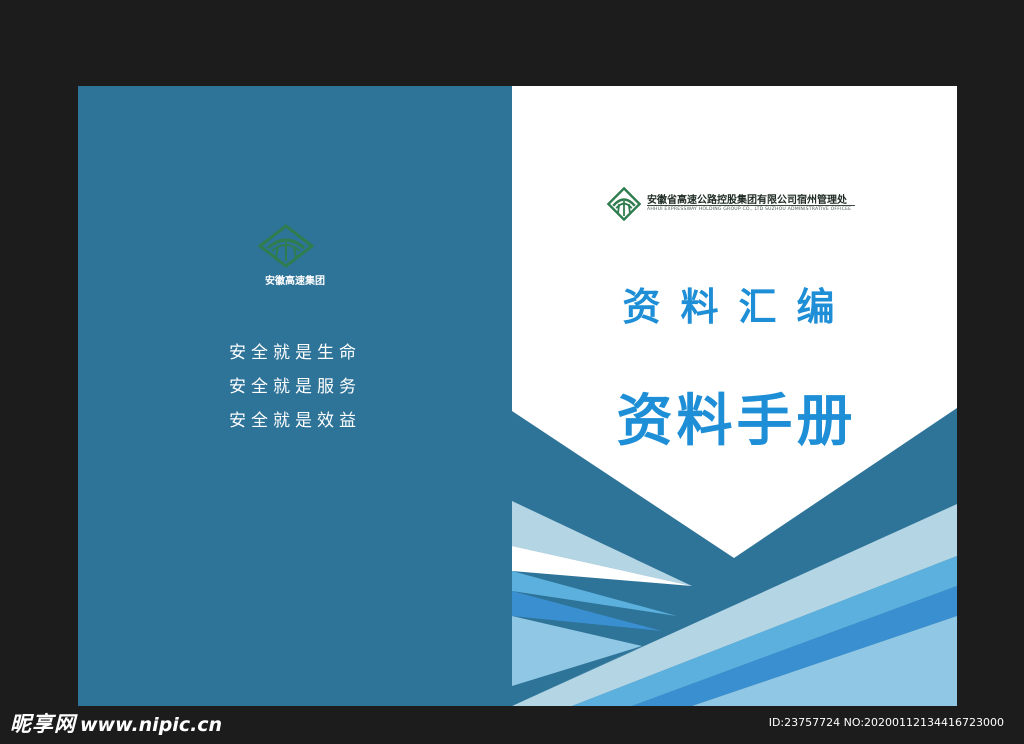  I want to click on slogan-list: 安全就是生命 安全就是服务 安全就是效益, so click(295, 387).